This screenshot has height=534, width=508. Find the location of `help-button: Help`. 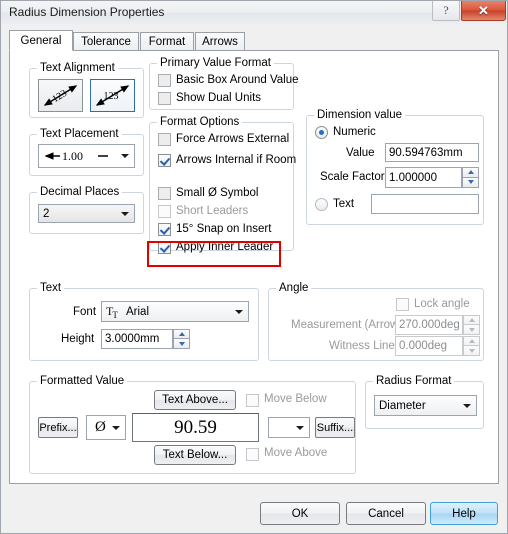

help-button: Help is located at coordinates (464, 513).